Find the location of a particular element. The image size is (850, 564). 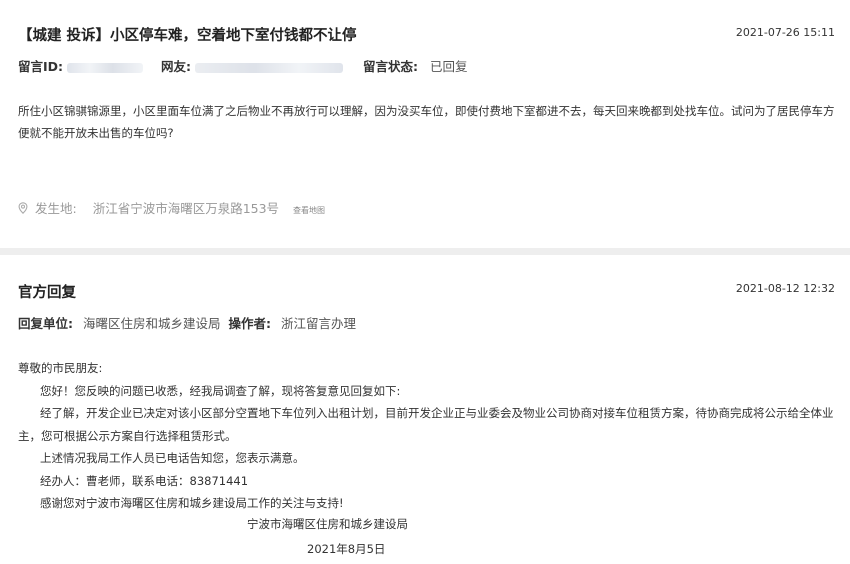

message-date: 2021-07-26 15:11 is located at coordinates (785, 32).